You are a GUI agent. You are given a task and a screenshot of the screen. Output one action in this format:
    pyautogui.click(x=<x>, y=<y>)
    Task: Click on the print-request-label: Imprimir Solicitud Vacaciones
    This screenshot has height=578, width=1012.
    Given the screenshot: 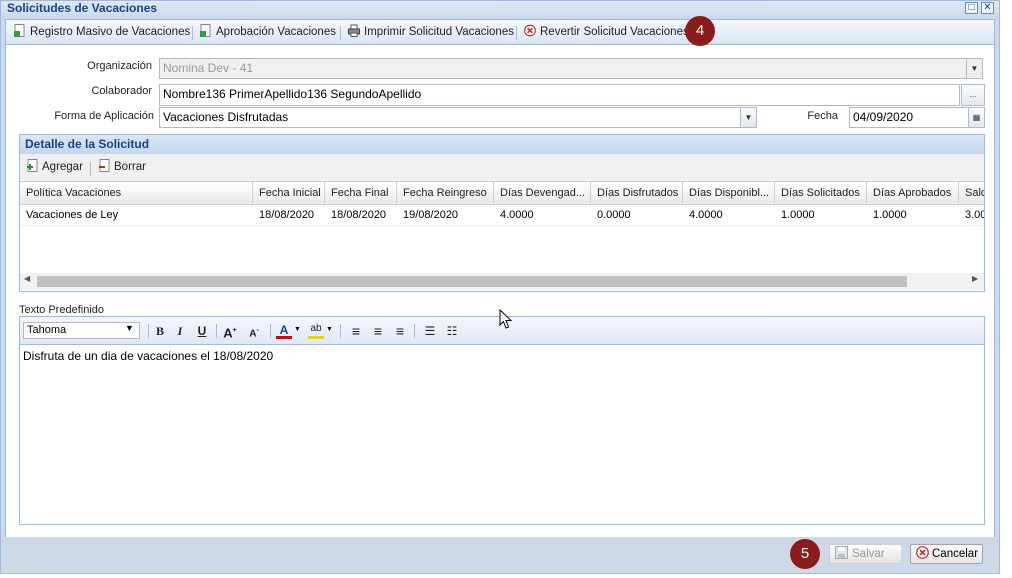 What is the action you would take?
    pyautogui.click(x=439, y=32)
    